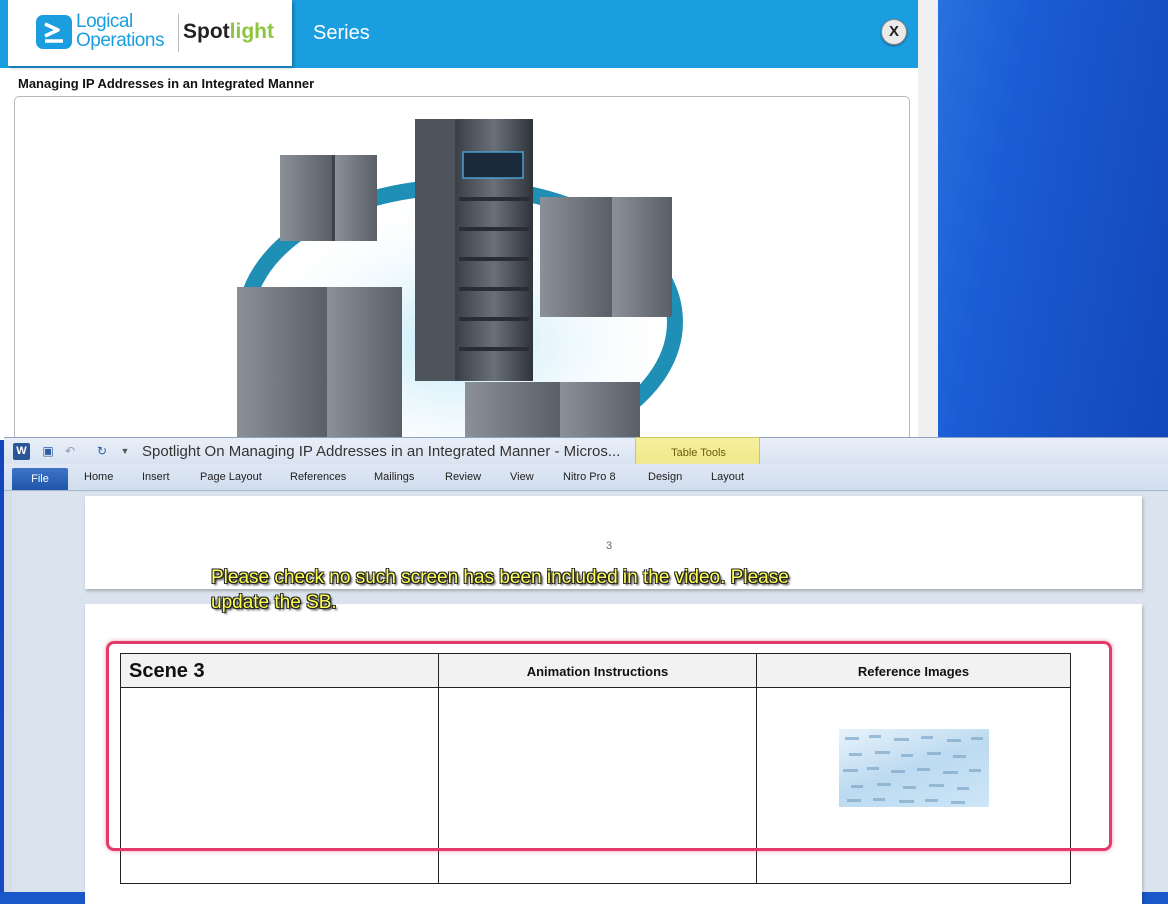 This screenshot has height=904, width=1168. Describe the element at coordinates (459, 34) in the screenshot. I see `player-header: Logical Operations Spotlight Series X` at that location.